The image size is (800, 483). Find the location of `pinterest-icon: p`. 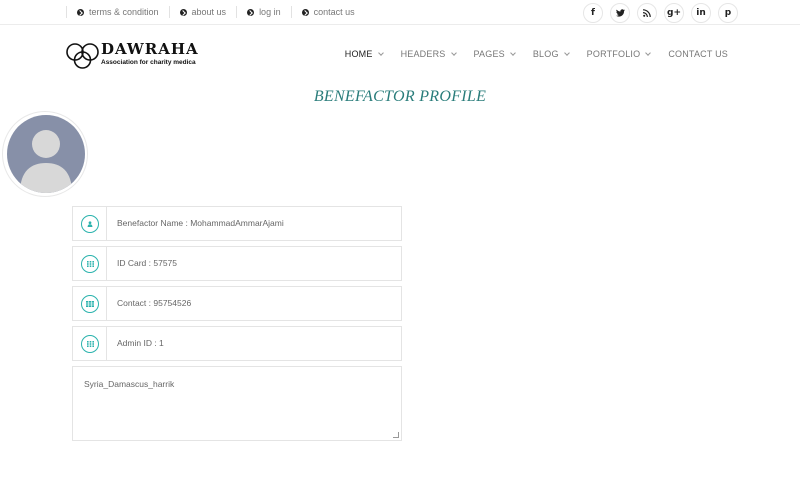

pinterest-icon: p is located at coordinates (728, 13).